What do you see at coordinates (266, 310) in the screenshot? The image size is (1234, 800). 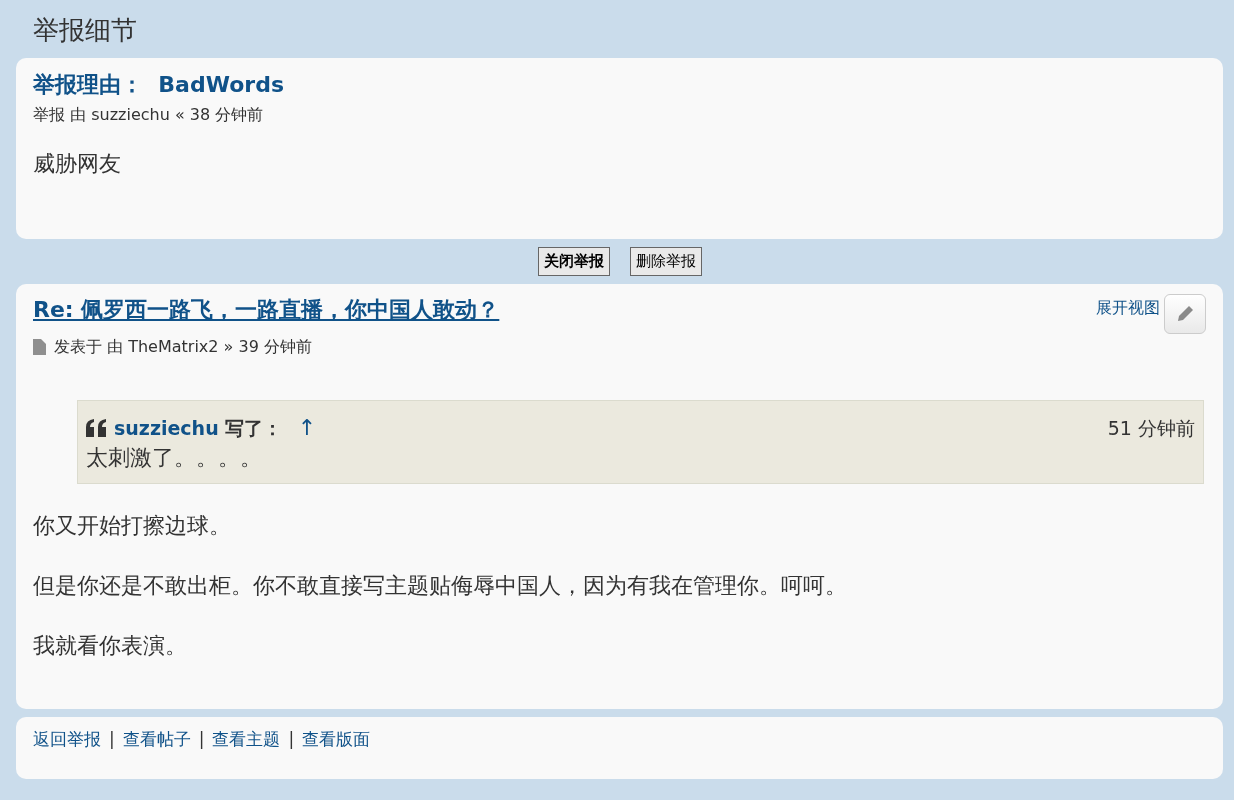 I see `post-title-link: Re: 佩罗西一路飞，一路直播，你中国人敢动？` at bounding box center [266, 310].